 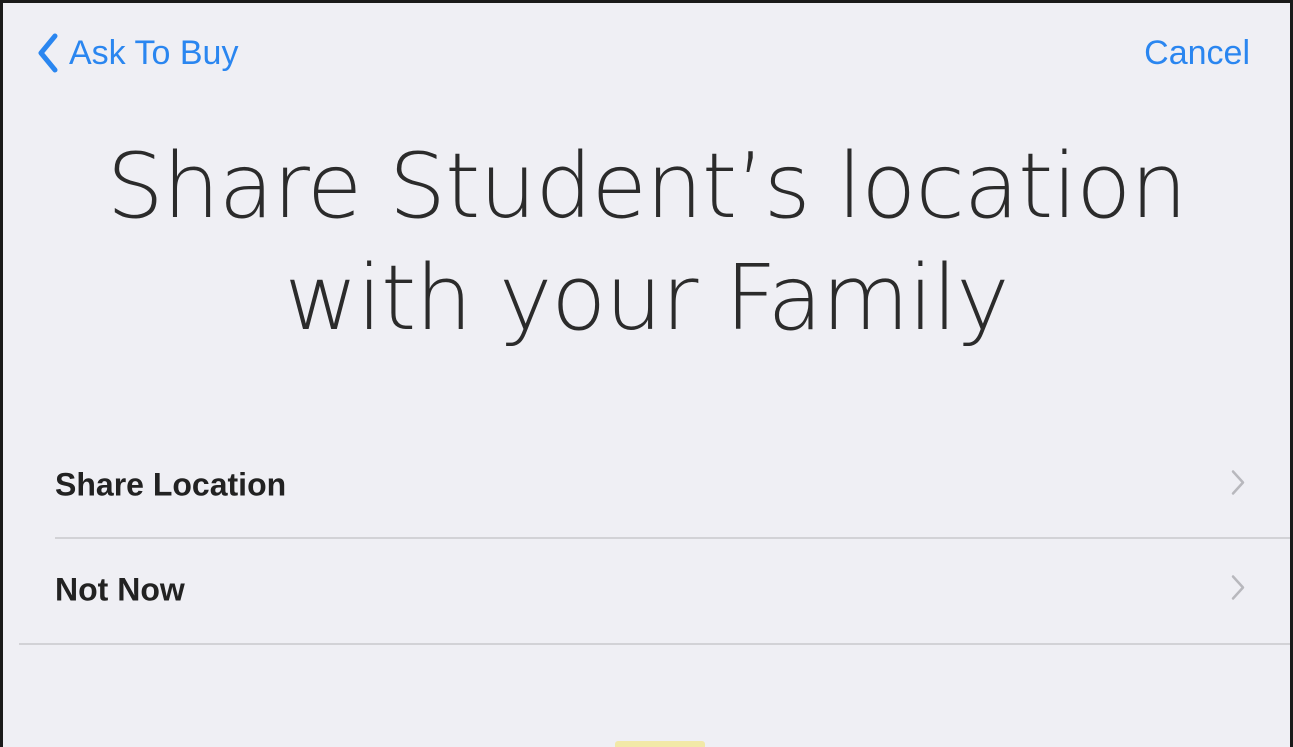 I want to click on share-location-row: Share Location, so click(x=646, y=485).